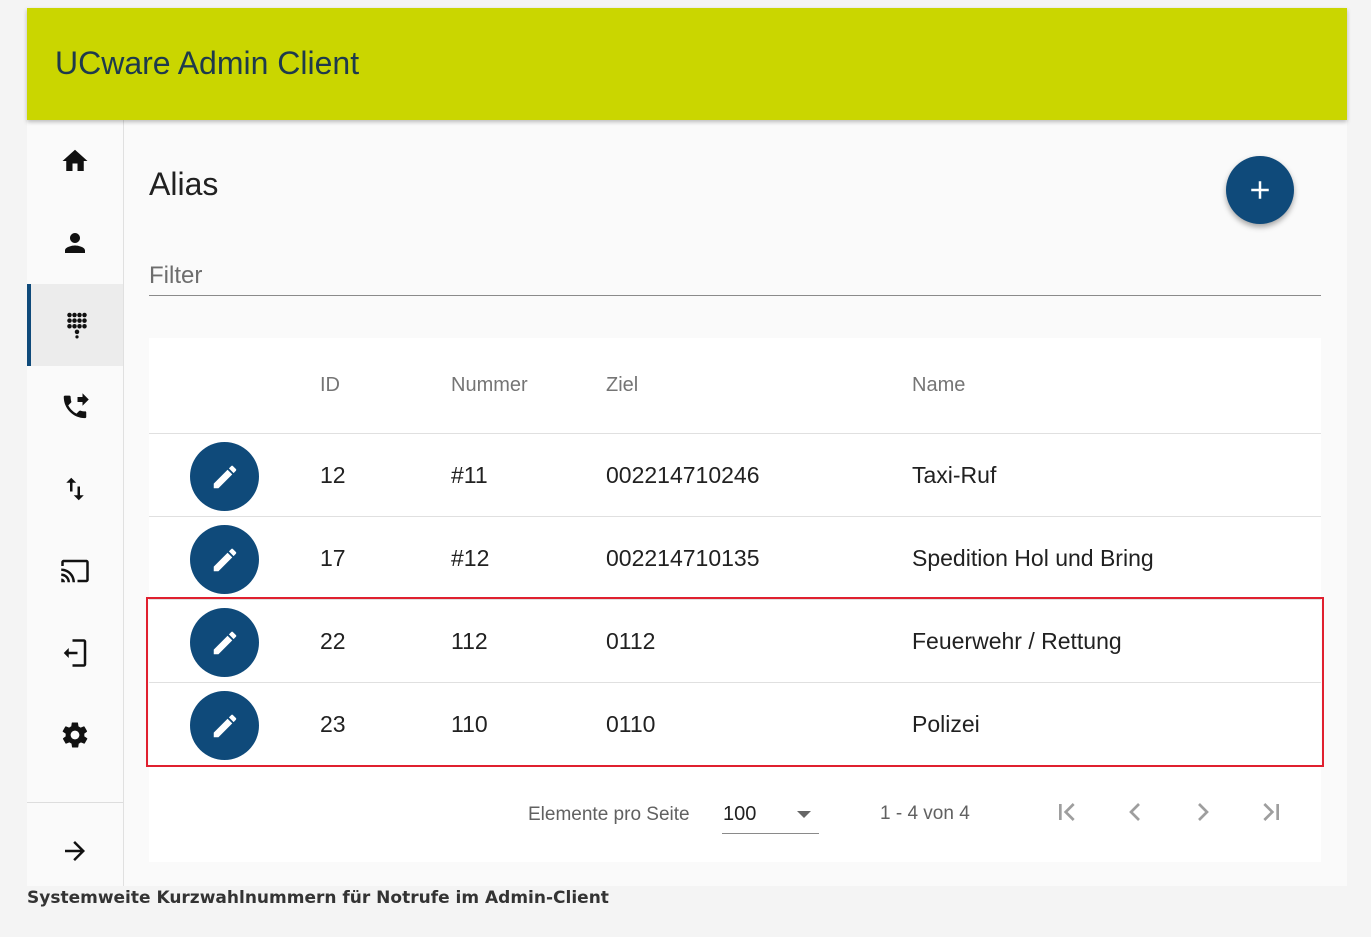  I want to click on chevron-left-icon, so click(1134, 812).